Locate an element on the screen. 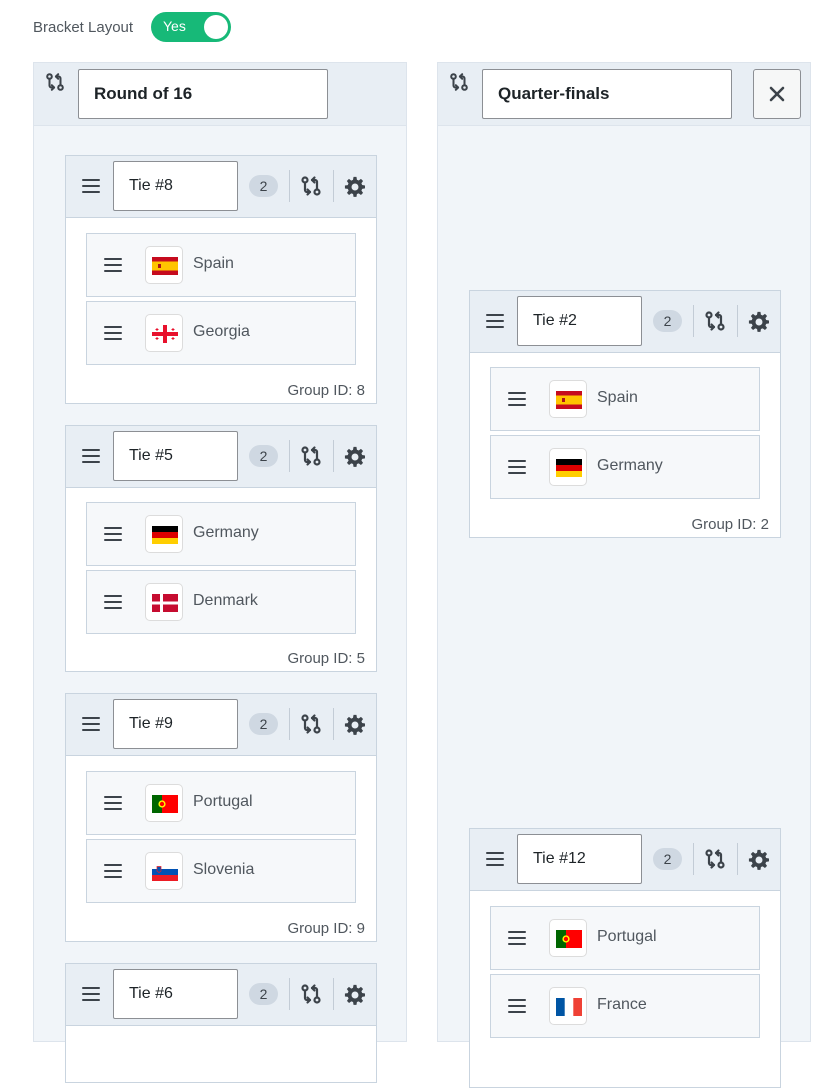  georgia-flag-icon is located at coordinates (165, 334).